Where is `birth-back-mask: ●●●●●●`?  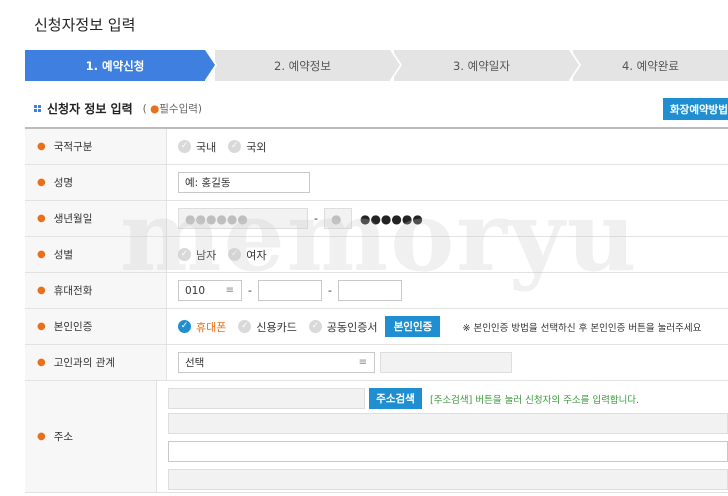 birth-back-mask: ●●●●●● is located at coordinates (391, 218).